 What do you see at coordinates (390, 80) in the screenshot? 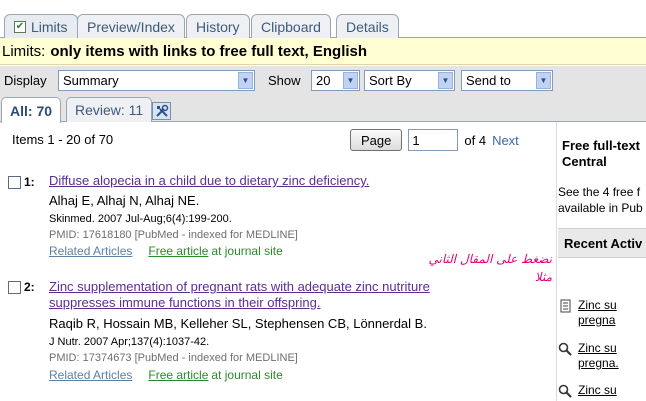
I see `sort-by-select-value: Sort By` at bounding box center [390, 80].